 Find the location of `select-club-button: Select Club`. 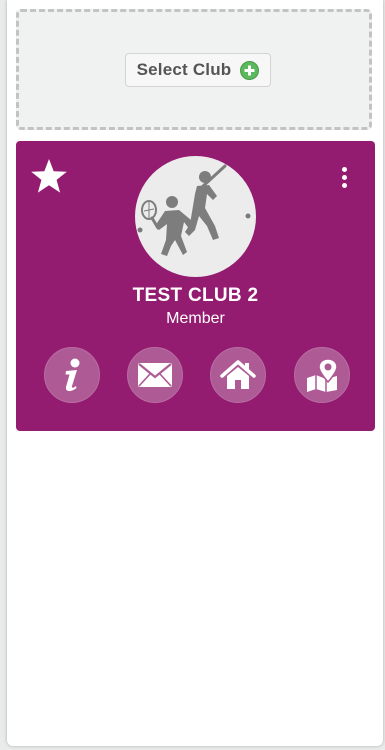

select-club-button: Select Club is located at coordinates (198, 70).